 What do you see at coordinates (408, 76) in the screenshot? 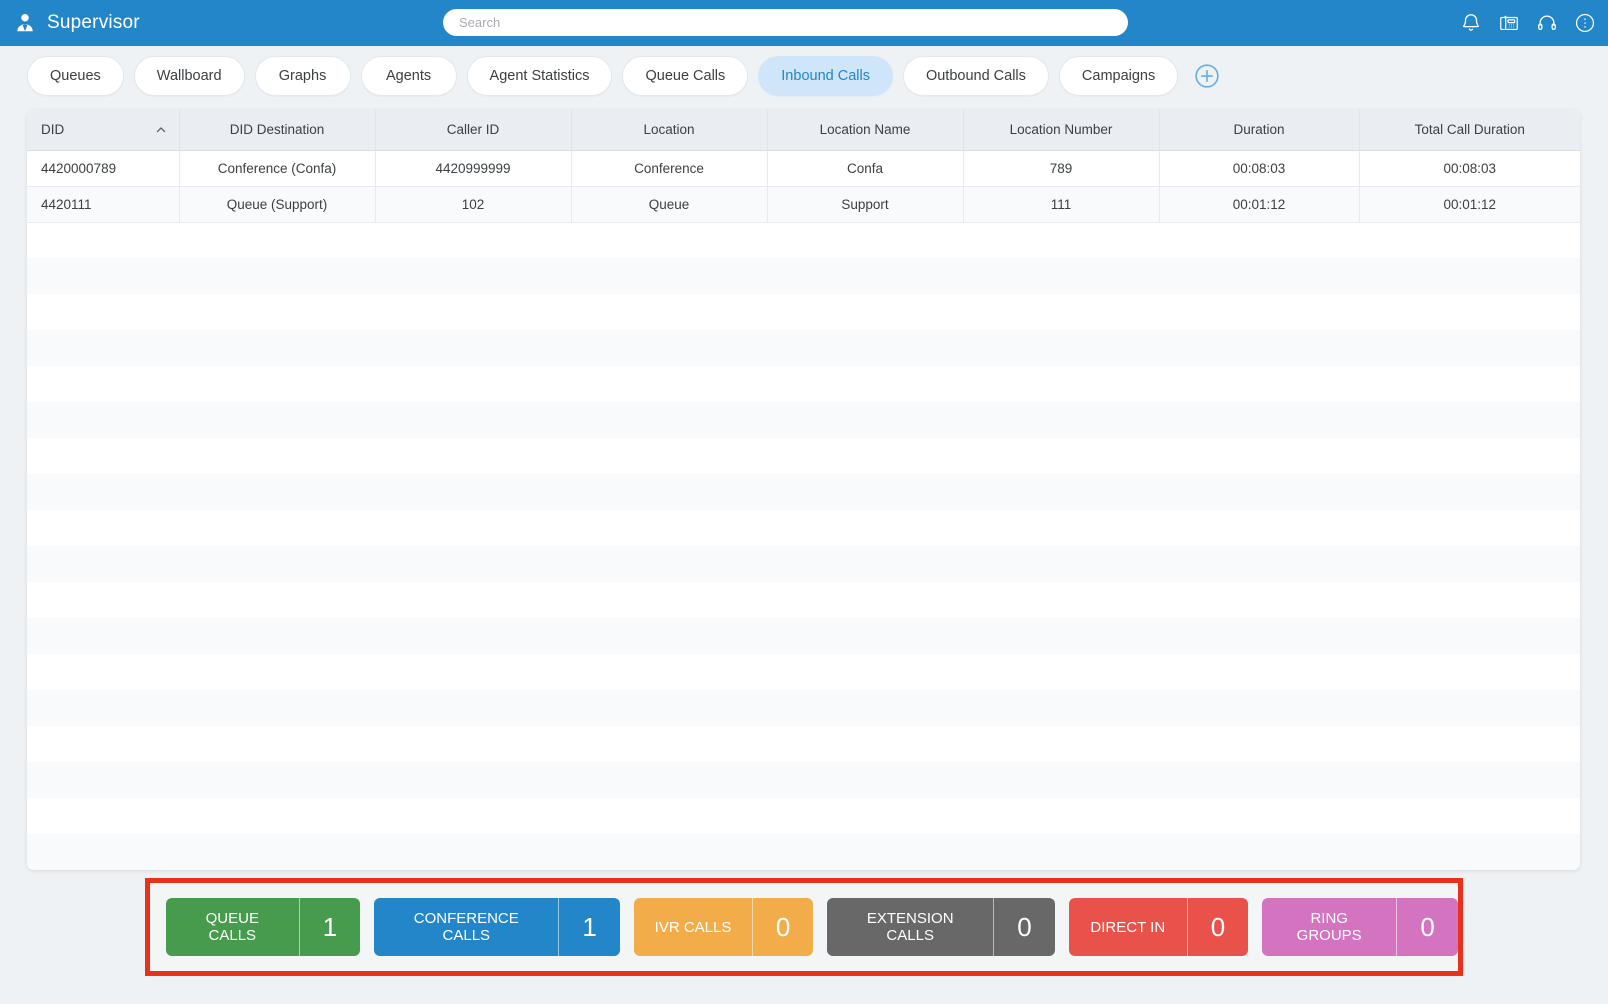
I see `tab-agents: Agents` at bounding box center [408, 76].